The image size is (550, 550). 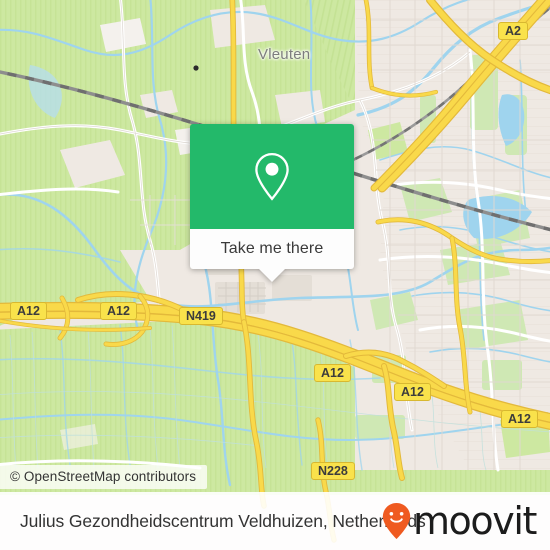 I want to click on road-shield-n228: N228, so click(x=333, y=471).